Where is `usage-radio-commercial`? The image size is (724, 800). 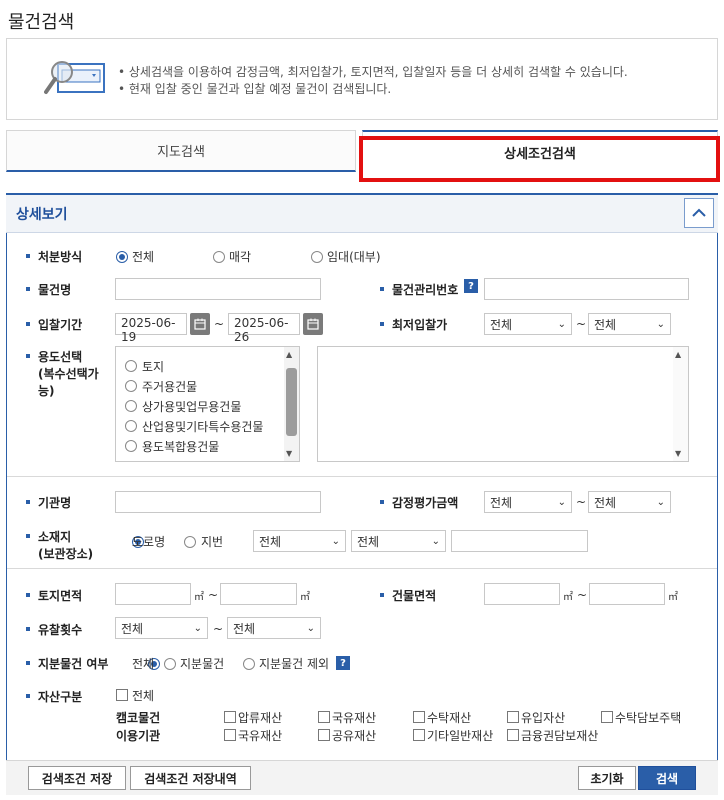
usage-radio-commercial is located at coordinates (131, 406).